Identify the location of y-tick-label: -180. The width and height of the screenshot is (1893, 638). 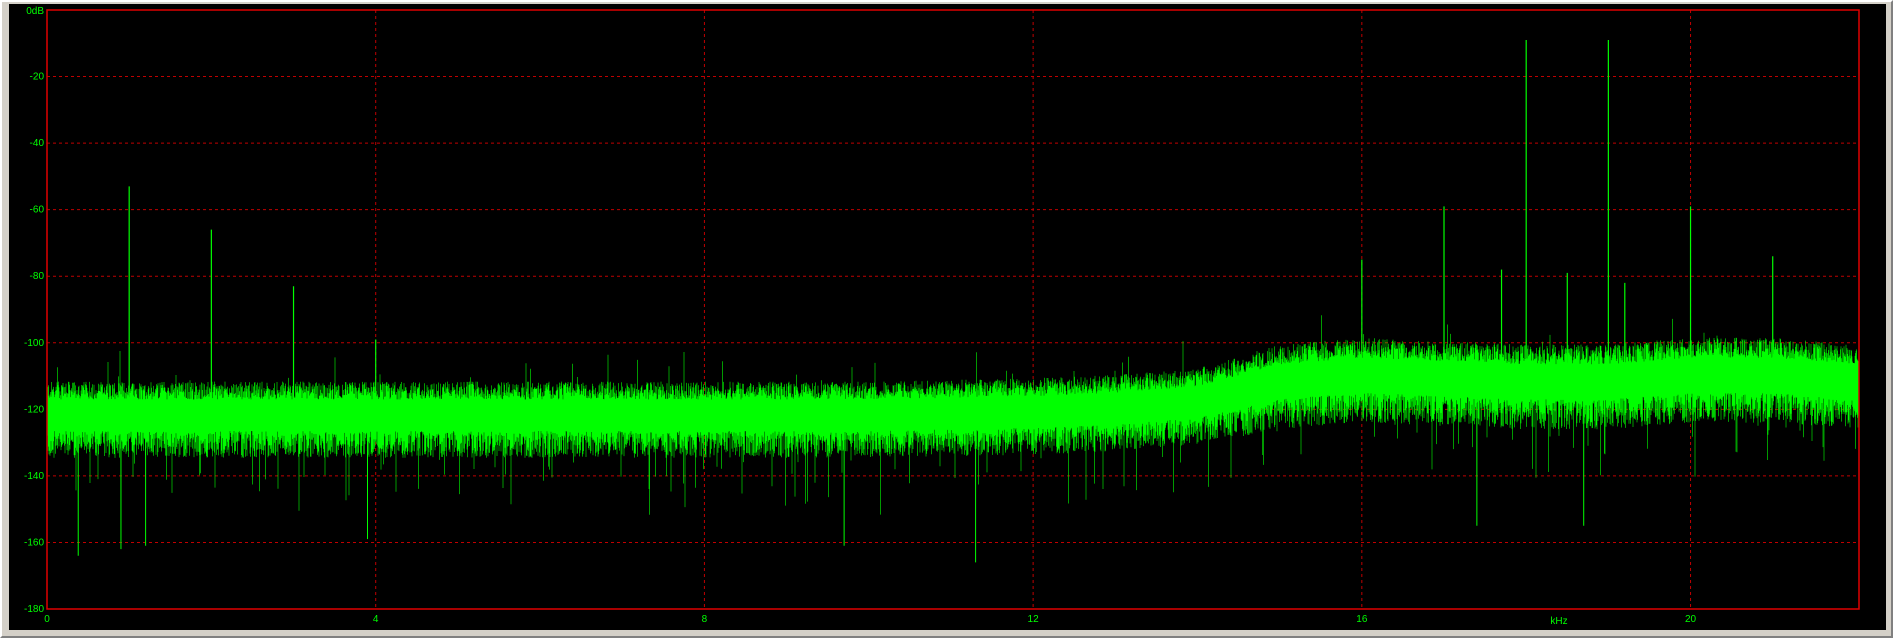
(34, 609).